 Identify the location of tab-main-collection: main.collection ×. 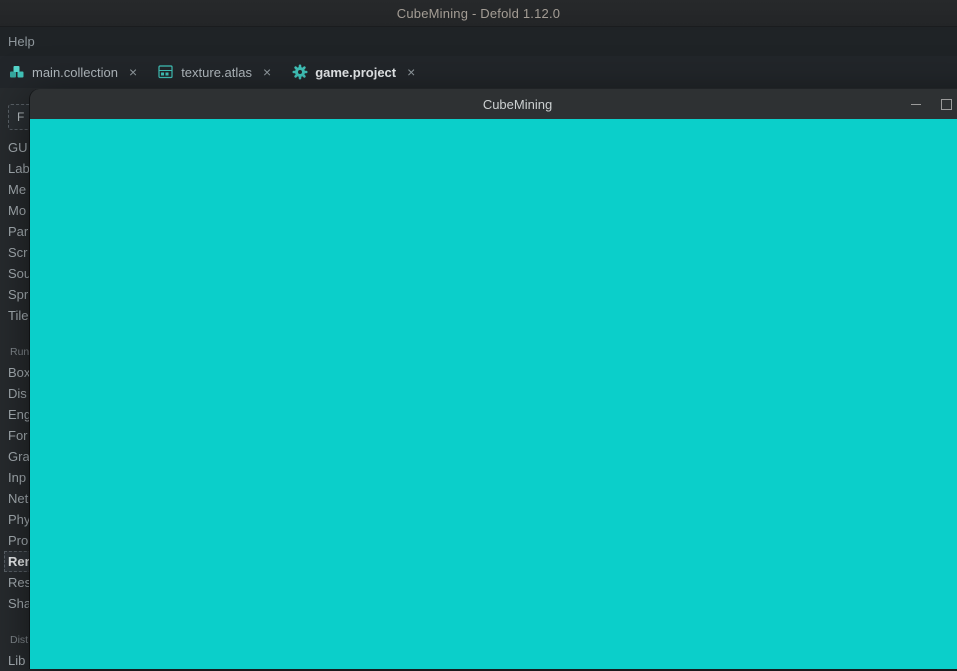
(74, 72).